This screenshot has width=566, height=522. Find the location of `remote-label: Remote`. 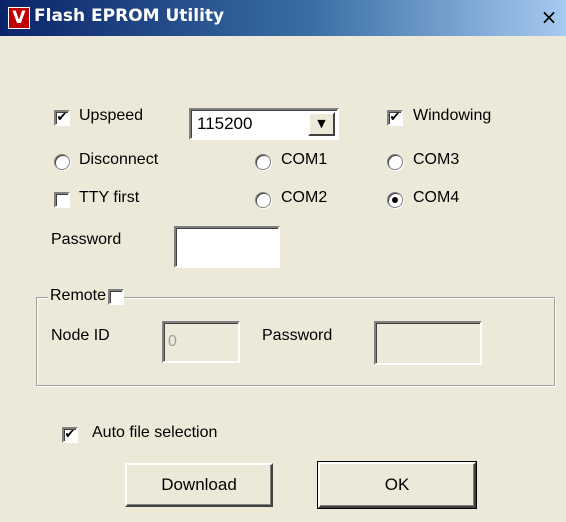

remote-label: Remote is located at coordinates (78, 295).